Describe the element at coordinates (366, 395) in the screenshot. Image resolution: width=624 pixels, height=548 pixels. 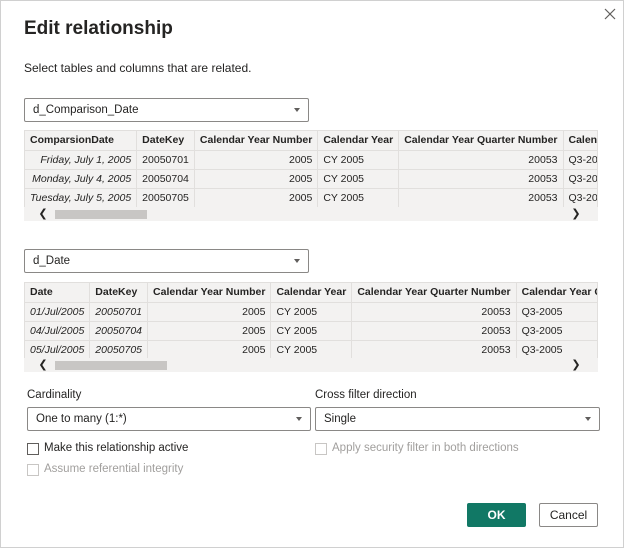
I see `cross-filter-label: Cross filter direction` at that location.